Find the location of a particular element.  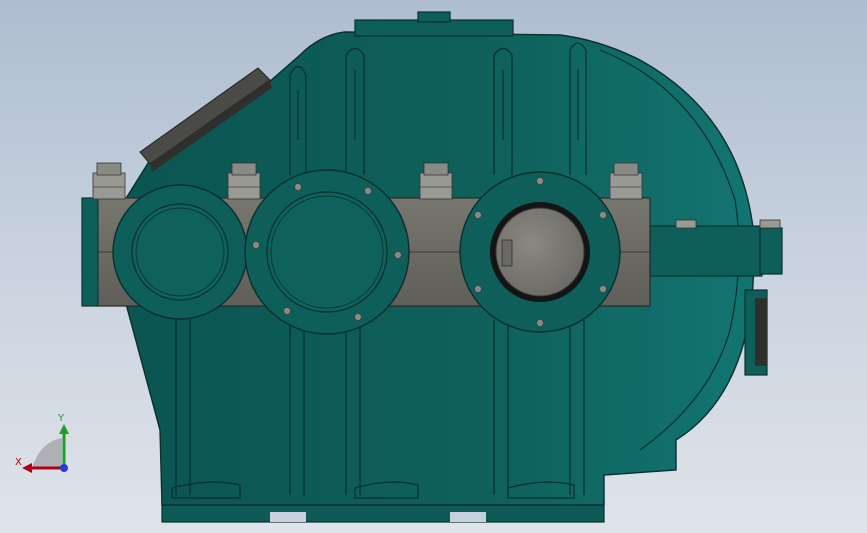

axis-triad is located at coordinates (45, 445).